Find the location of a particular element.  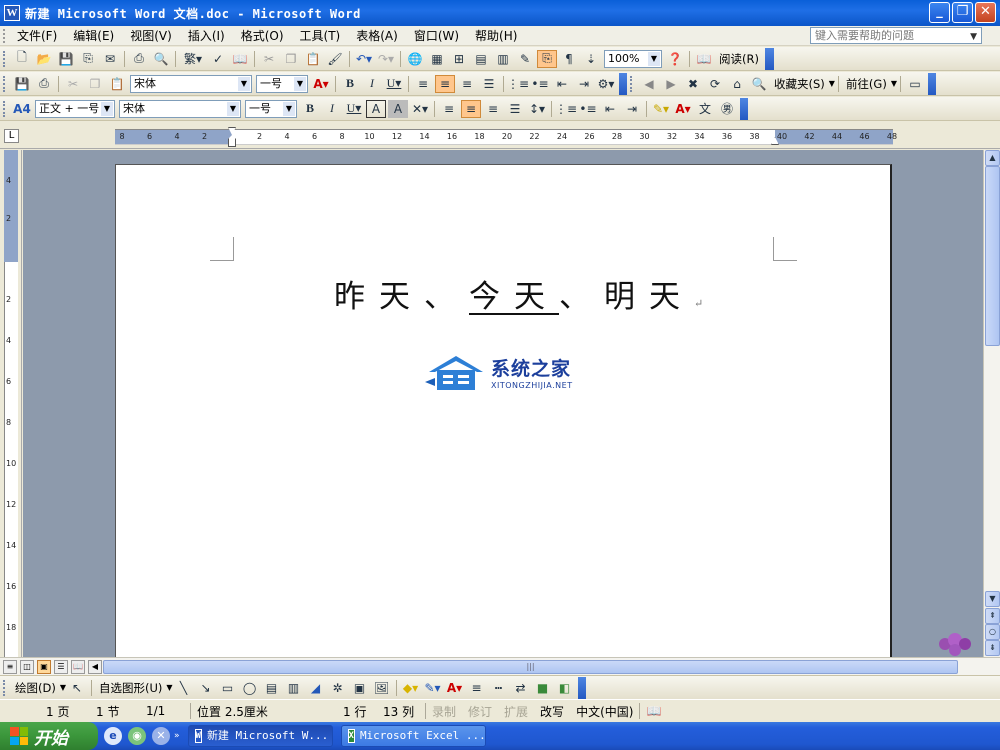

document-text-line: 昨天、今天、明天↵ is located at coordinates (518, 293).